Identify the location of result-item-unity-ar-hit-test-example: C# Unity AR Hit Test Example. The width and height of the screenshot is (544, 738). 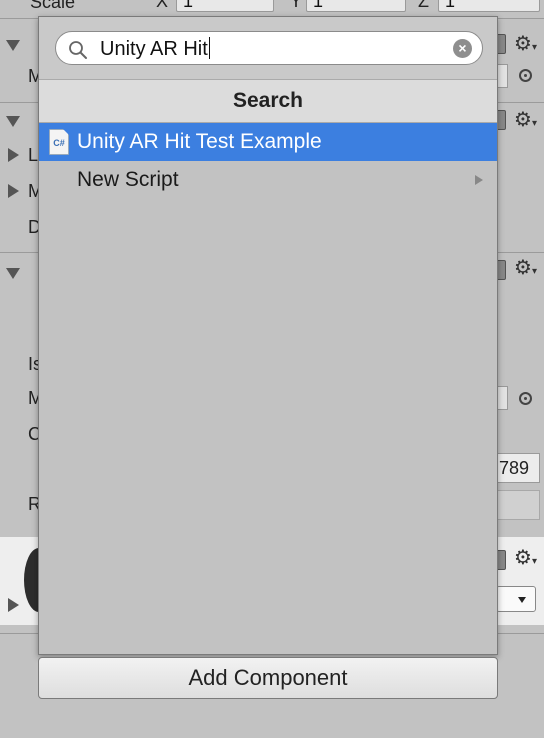
(268, 142).